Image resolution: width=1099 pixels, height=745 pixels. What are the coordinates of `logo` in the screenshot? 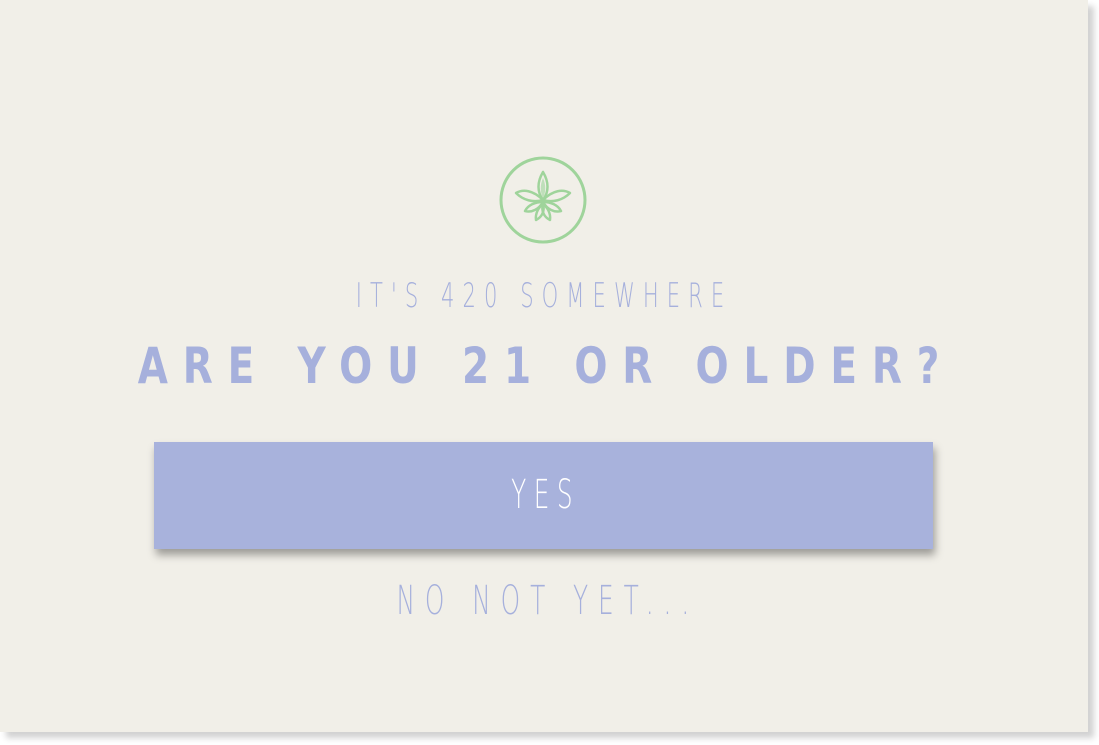 It's located at (543, 200).